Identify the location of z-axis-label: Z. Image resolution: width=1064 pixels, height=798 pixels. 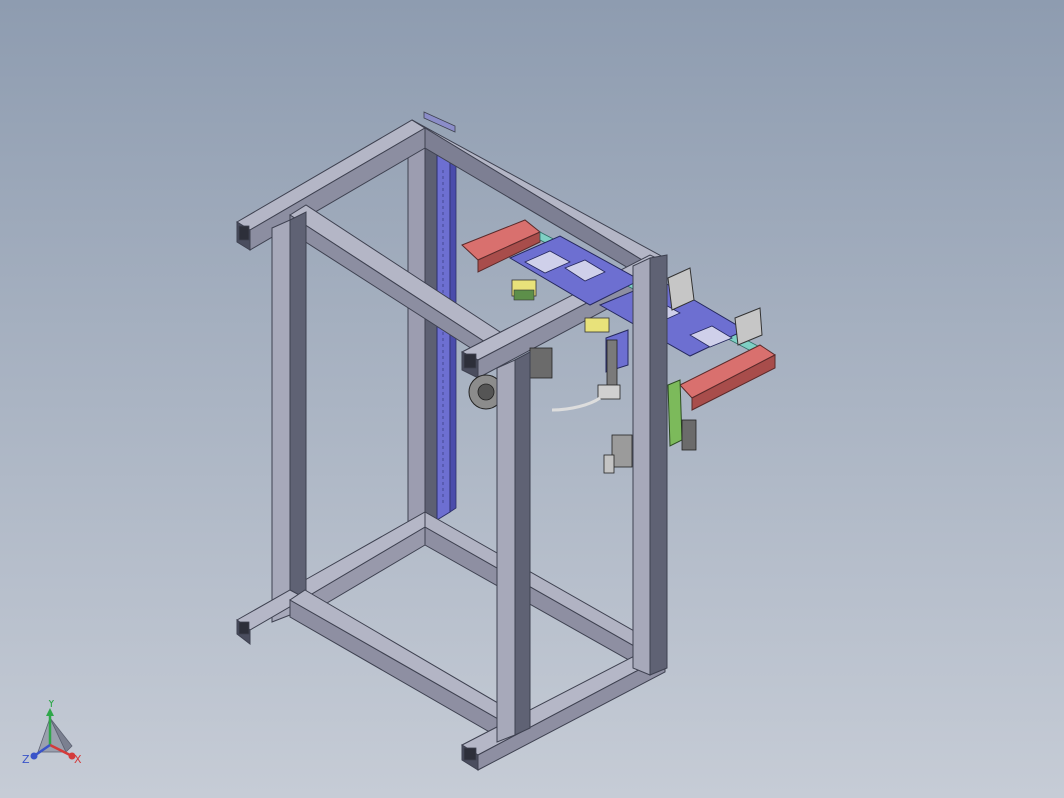
(26, 759).